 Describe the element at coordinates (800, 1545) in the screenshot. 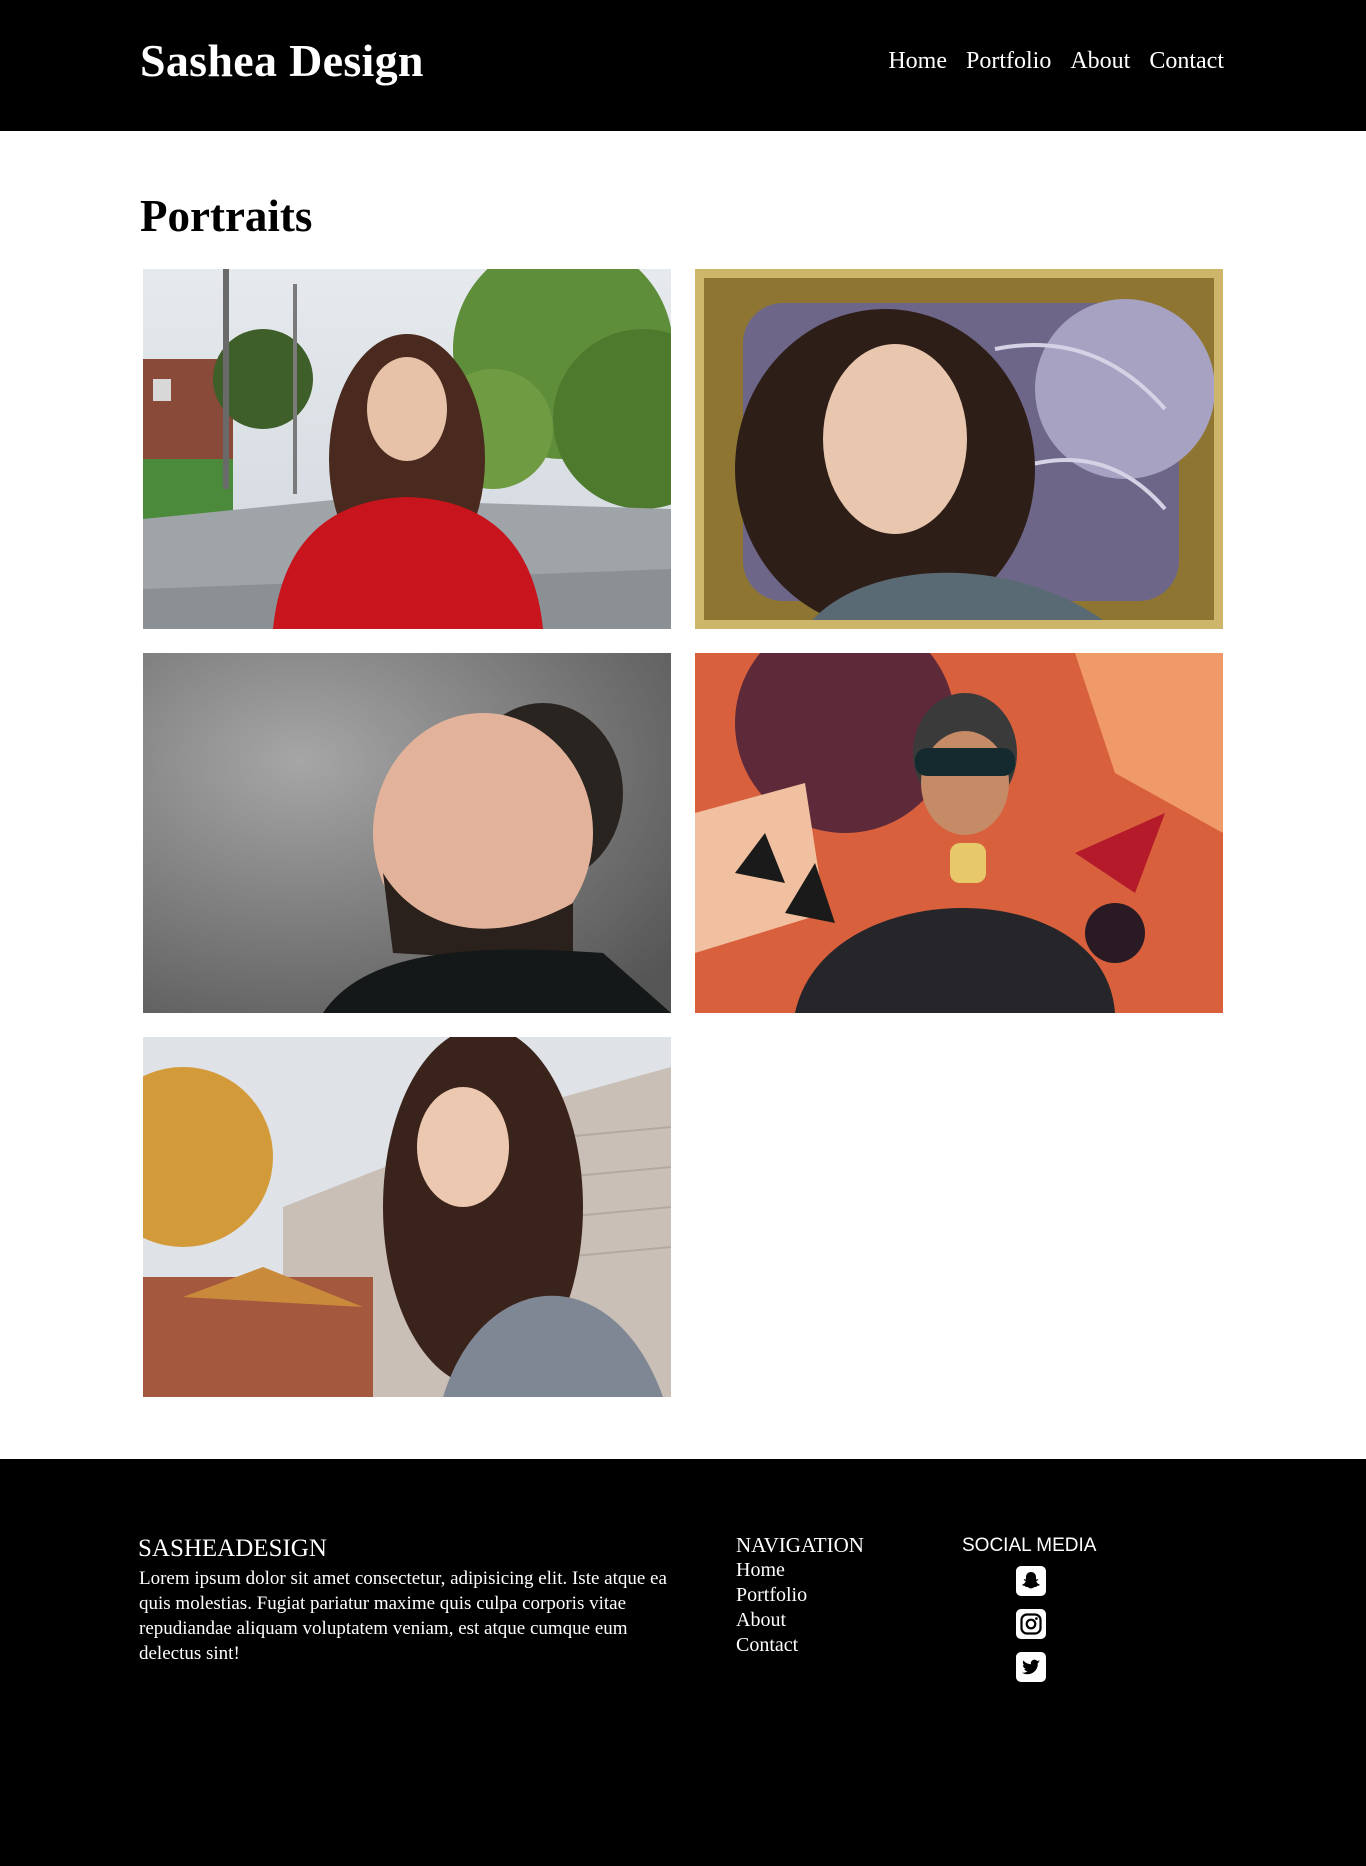

I see `footer-nav-title: NAVIGATION` at that location.